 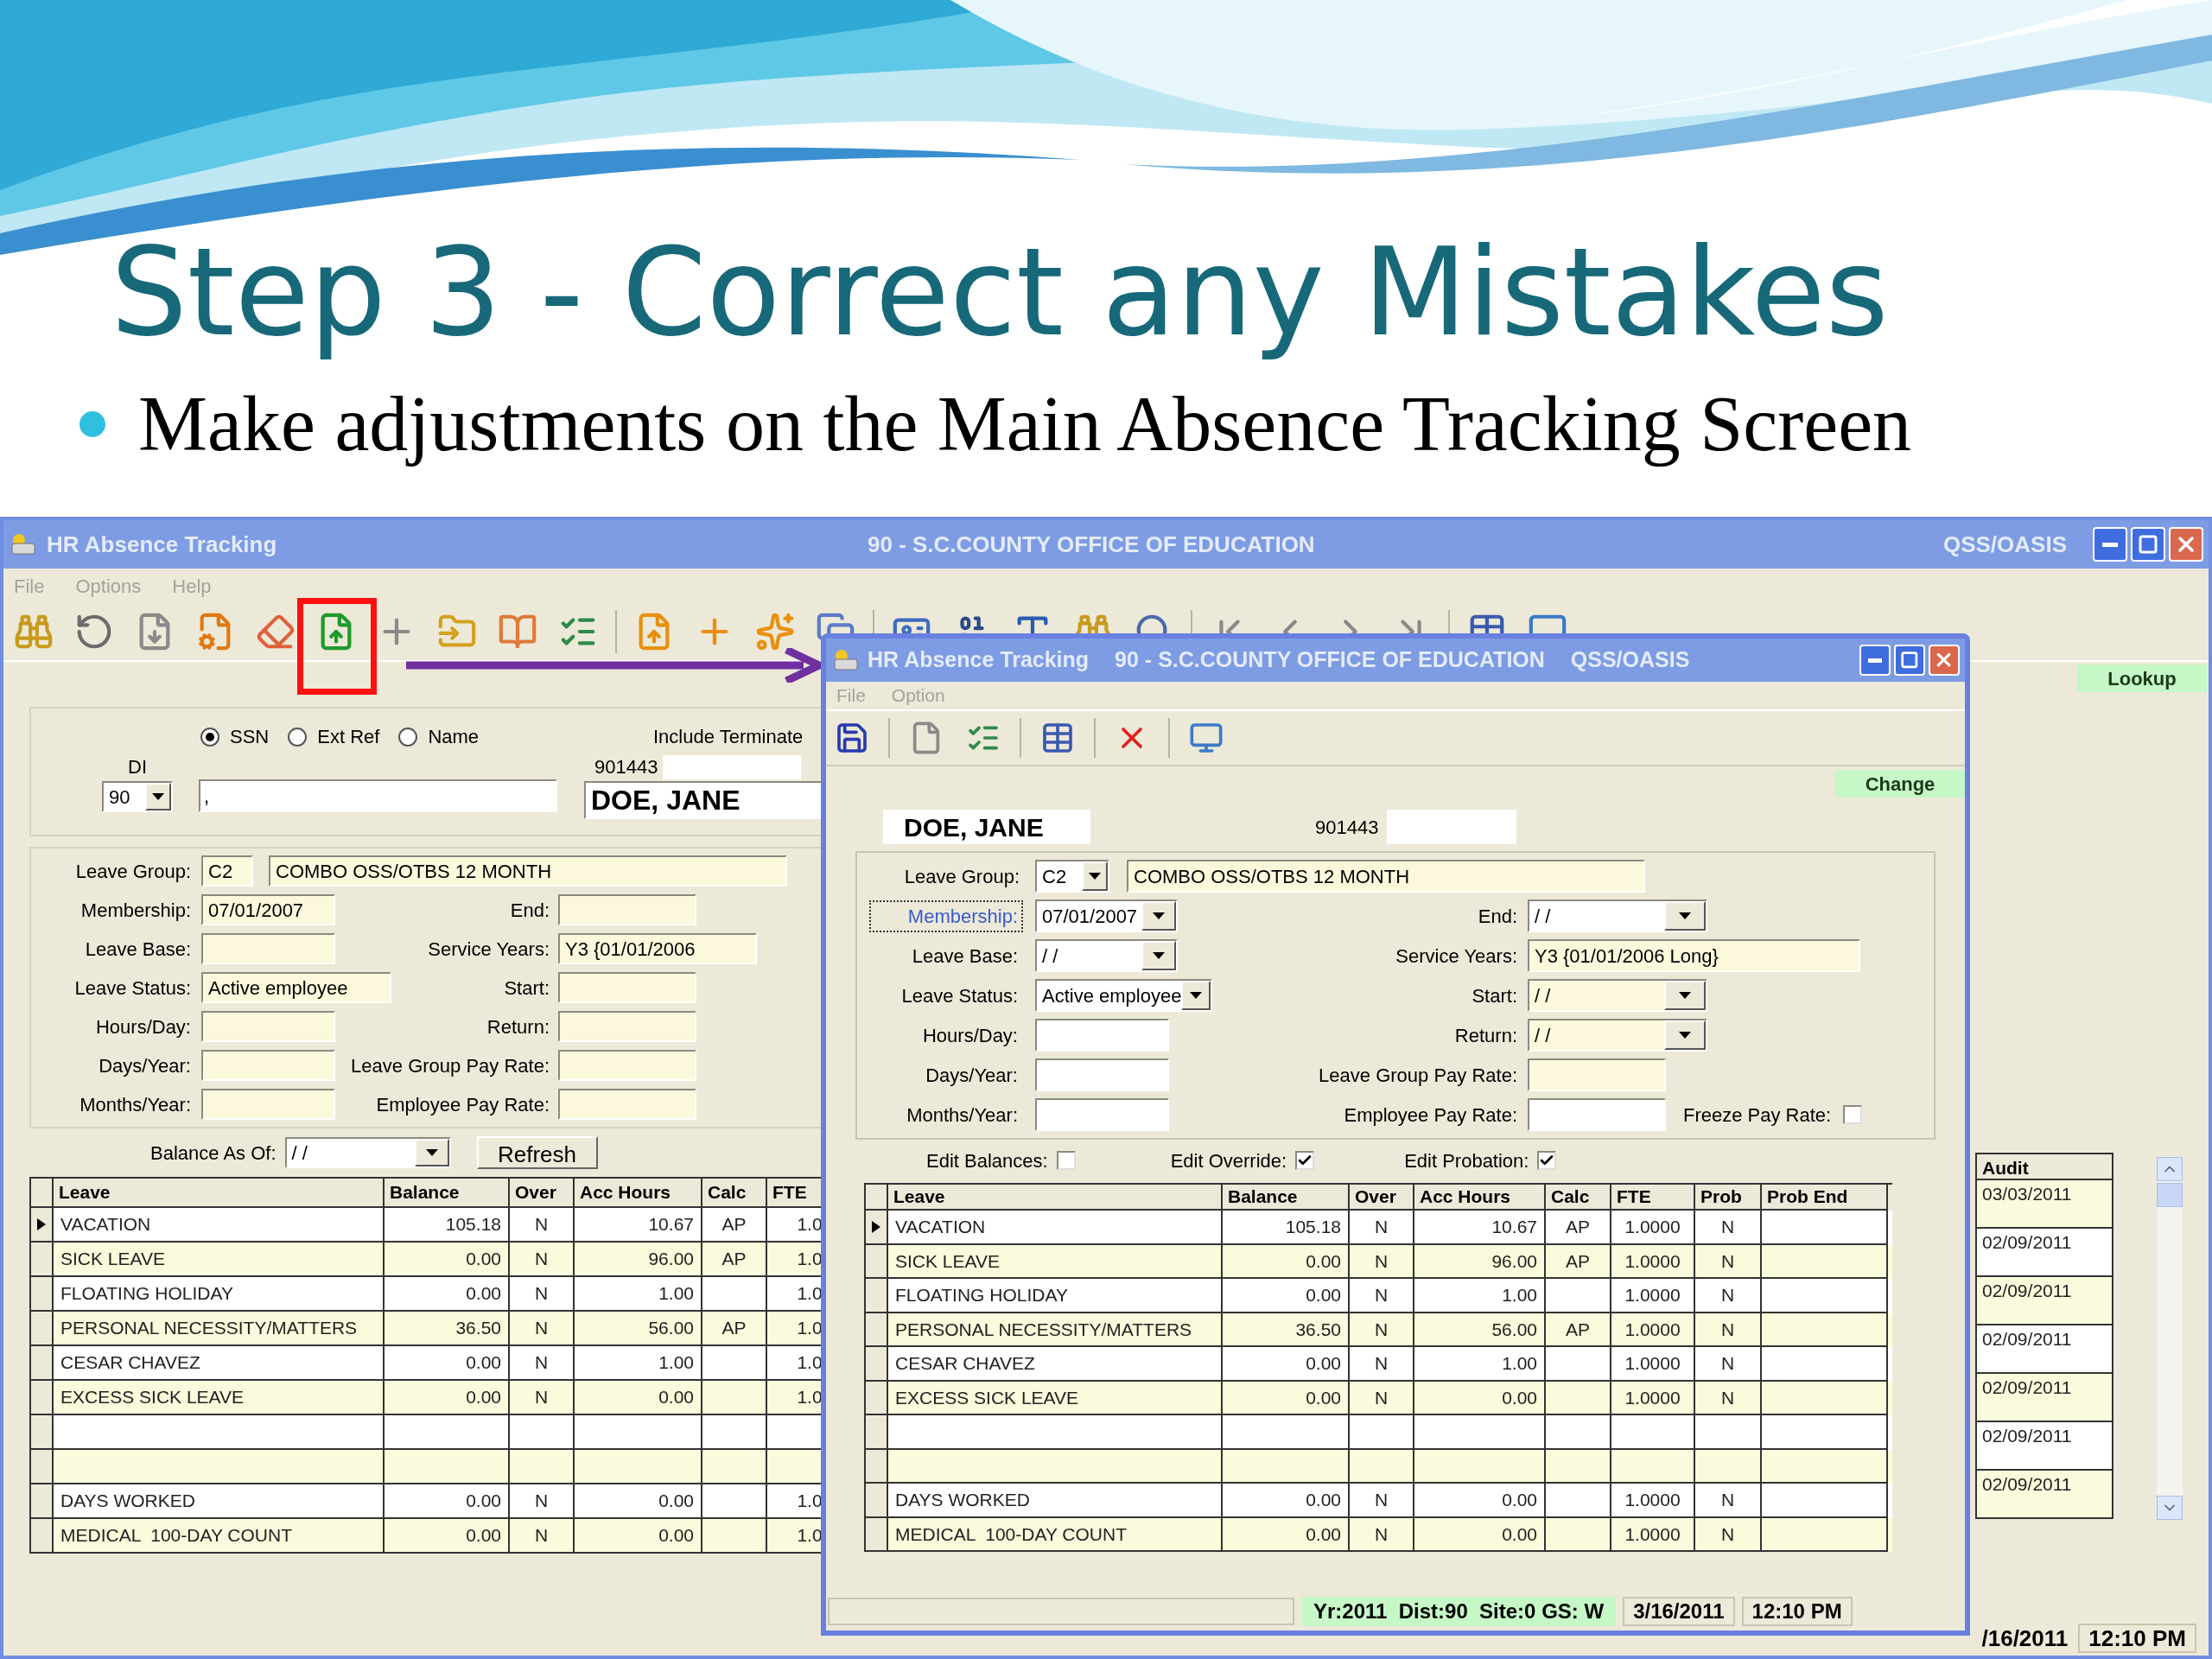 I want to click on field-label: Months/Year:, so click(x=963, y=1115).